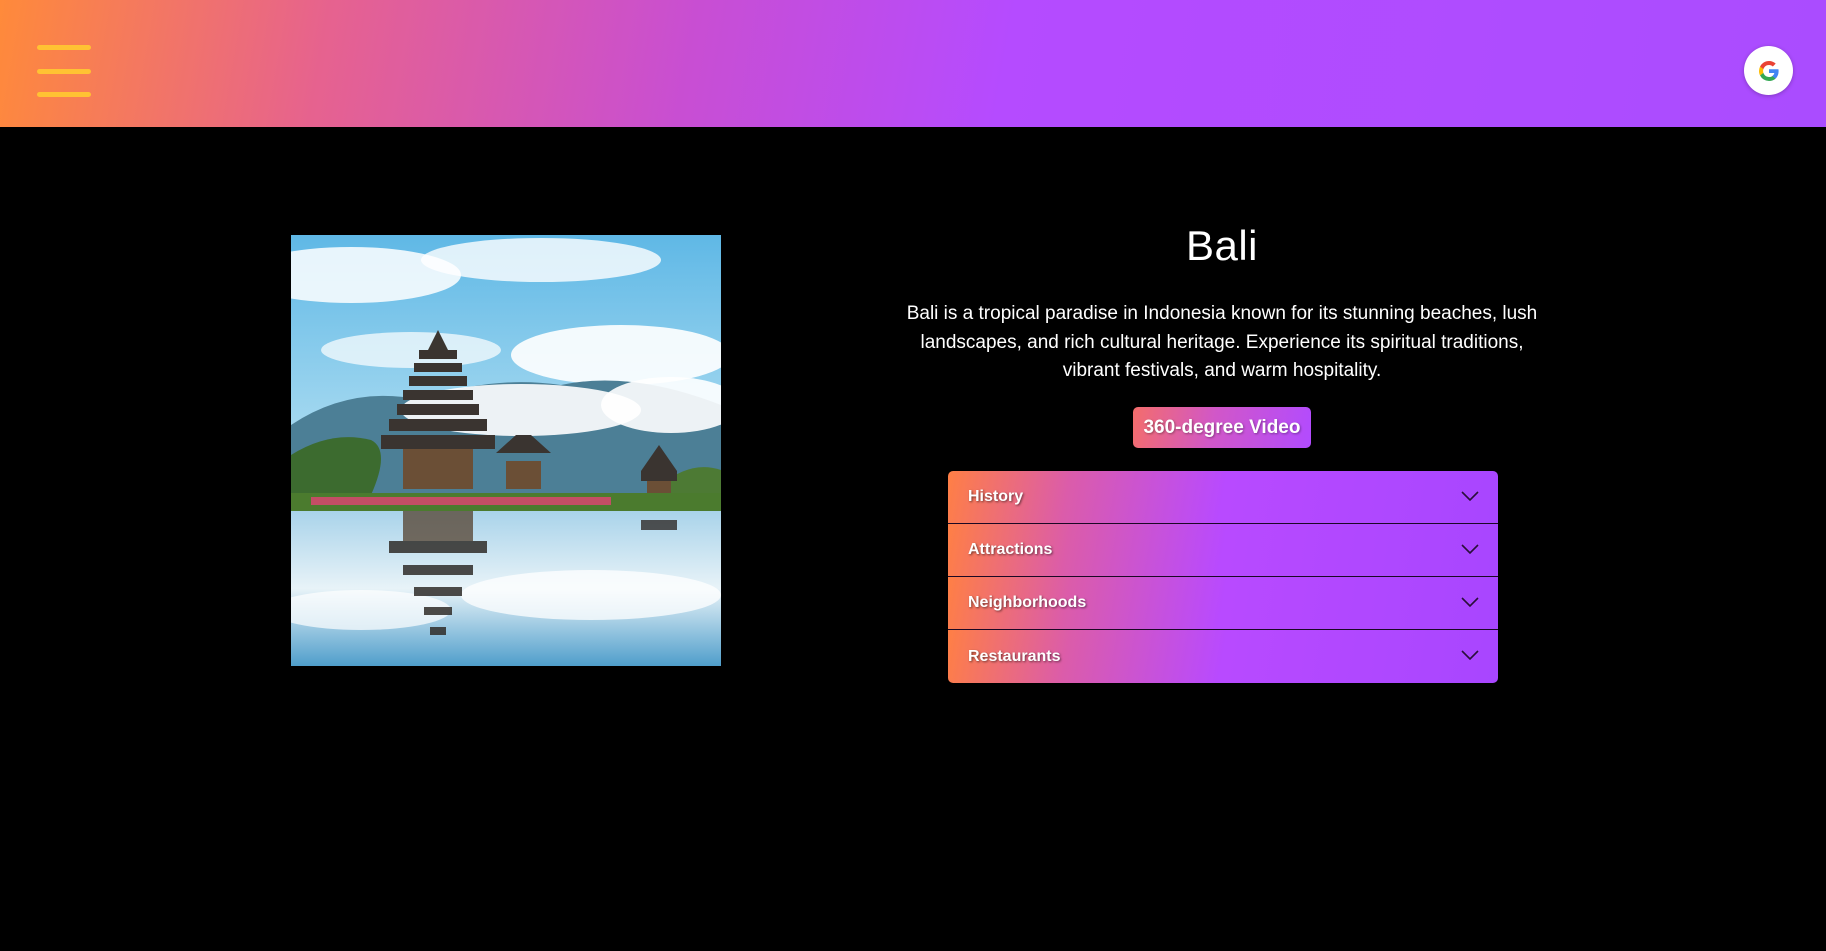 Image resolution: width=1826 pixels, height=951 pixels. I want to click on accordion-item-history: History, so click(1223, 497).